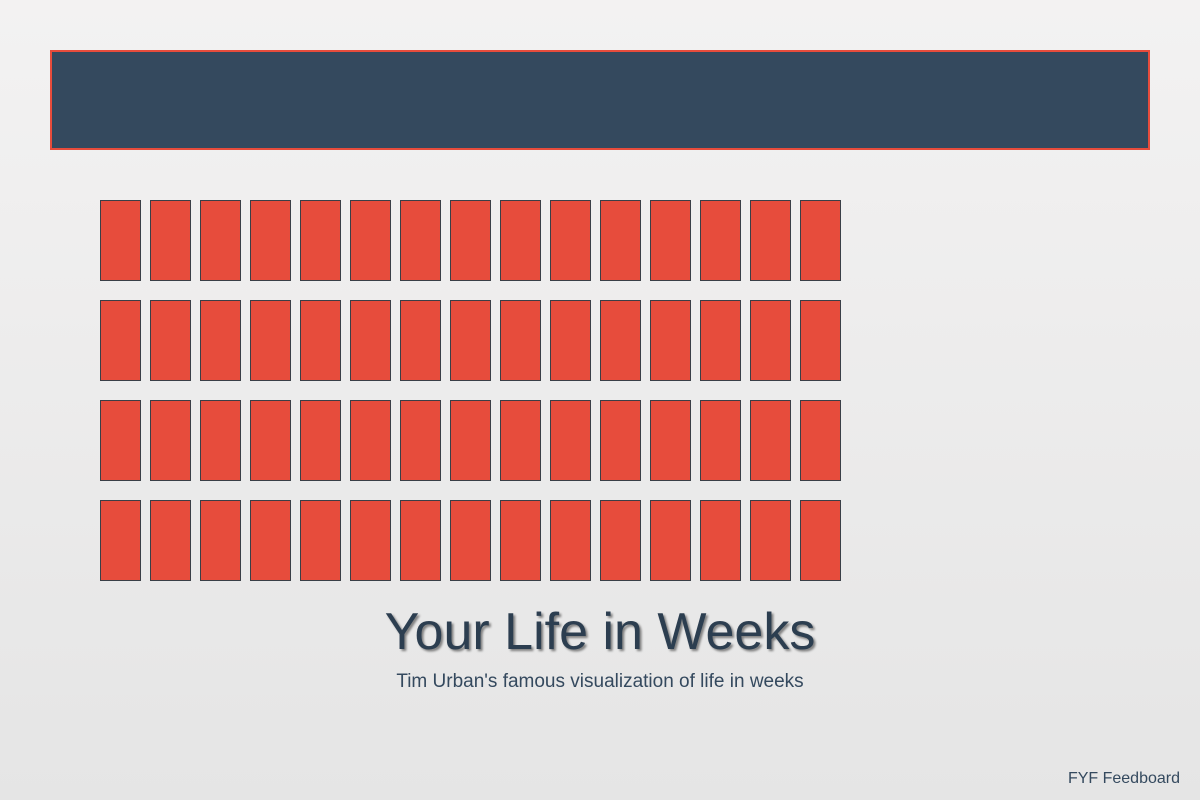 The width and height of the screenshot is (1200, 800). I want to click on page-title: Your Life in Weeks, so click(600, 632).